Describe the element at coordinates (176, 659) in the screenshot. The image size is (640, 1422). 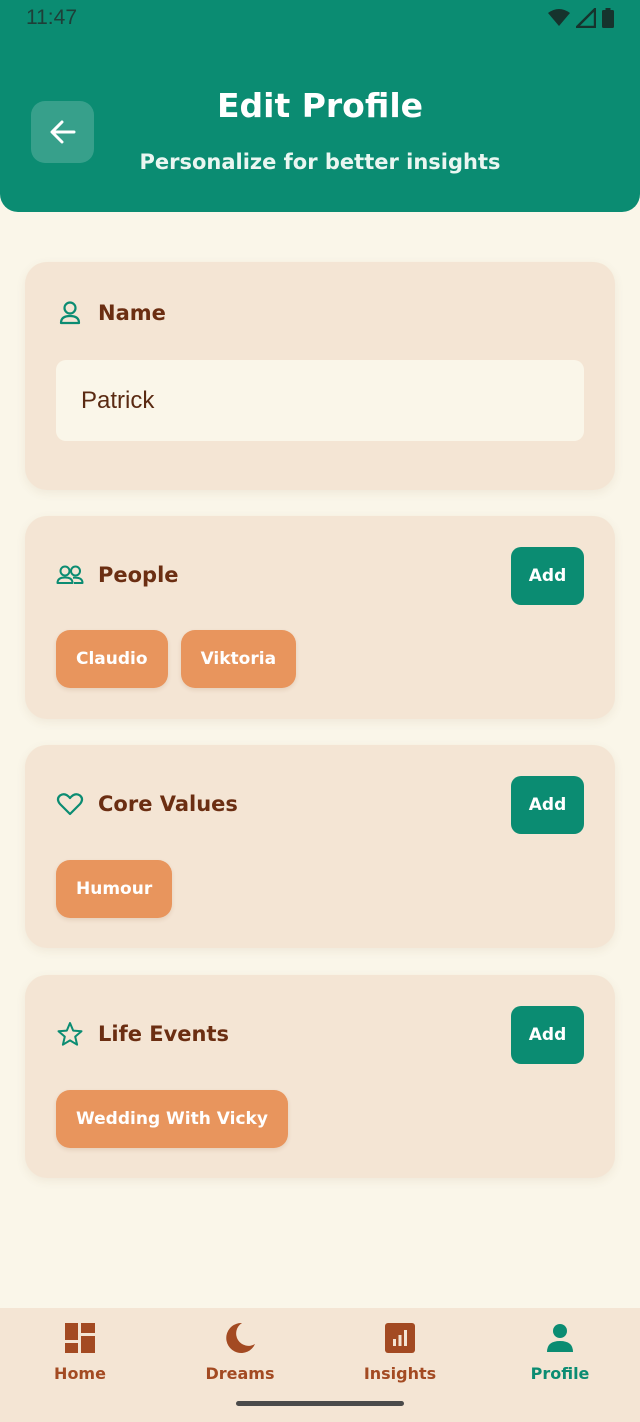
I see `people-chips: Claudio Viktoria` at that location.